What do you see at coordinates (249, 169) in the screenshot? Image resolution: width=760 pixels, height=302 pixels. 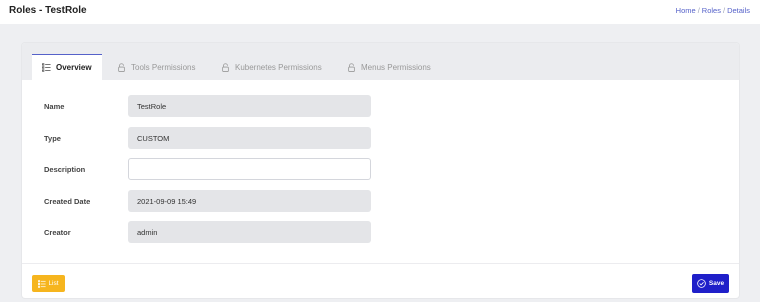 I see `description-input` at bounding box center [249, 169].